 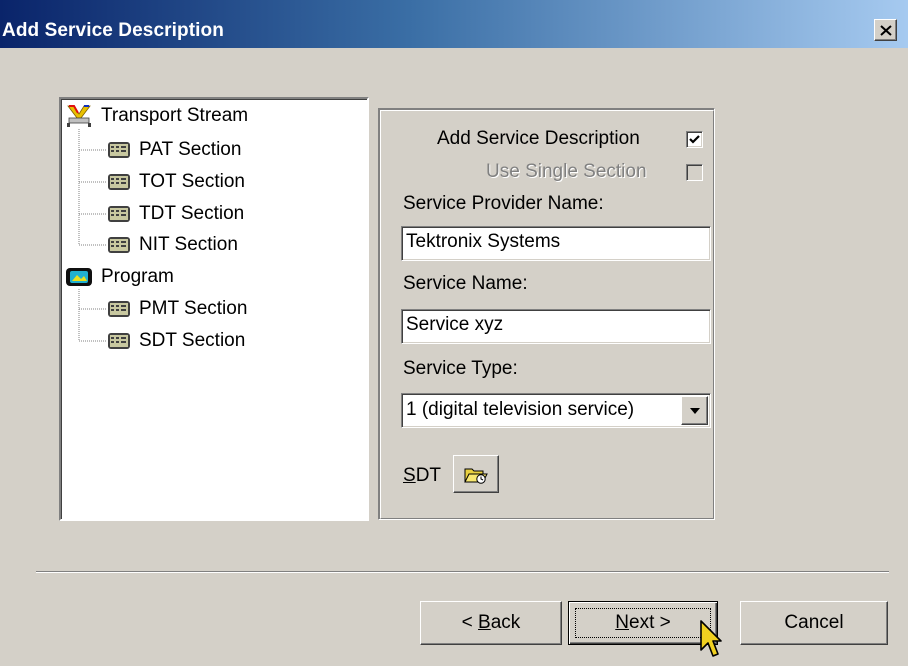 What do you see at coordinates (192, 213) in the screenshot?
I see `tree-item-label: TDT Section` at bounding box center [192, 213].